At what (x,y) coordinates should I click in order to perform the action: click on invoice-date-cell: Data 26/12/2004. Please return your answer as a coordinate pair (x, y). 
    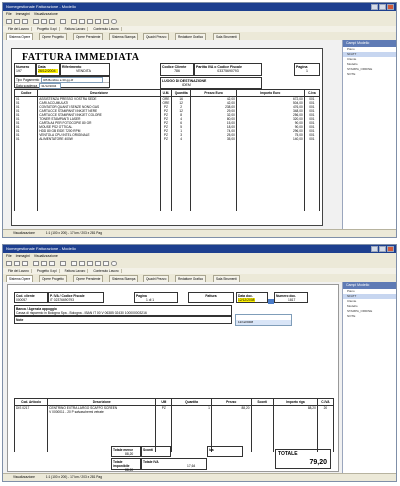
    Looking at the image, I should click on (48, 69).